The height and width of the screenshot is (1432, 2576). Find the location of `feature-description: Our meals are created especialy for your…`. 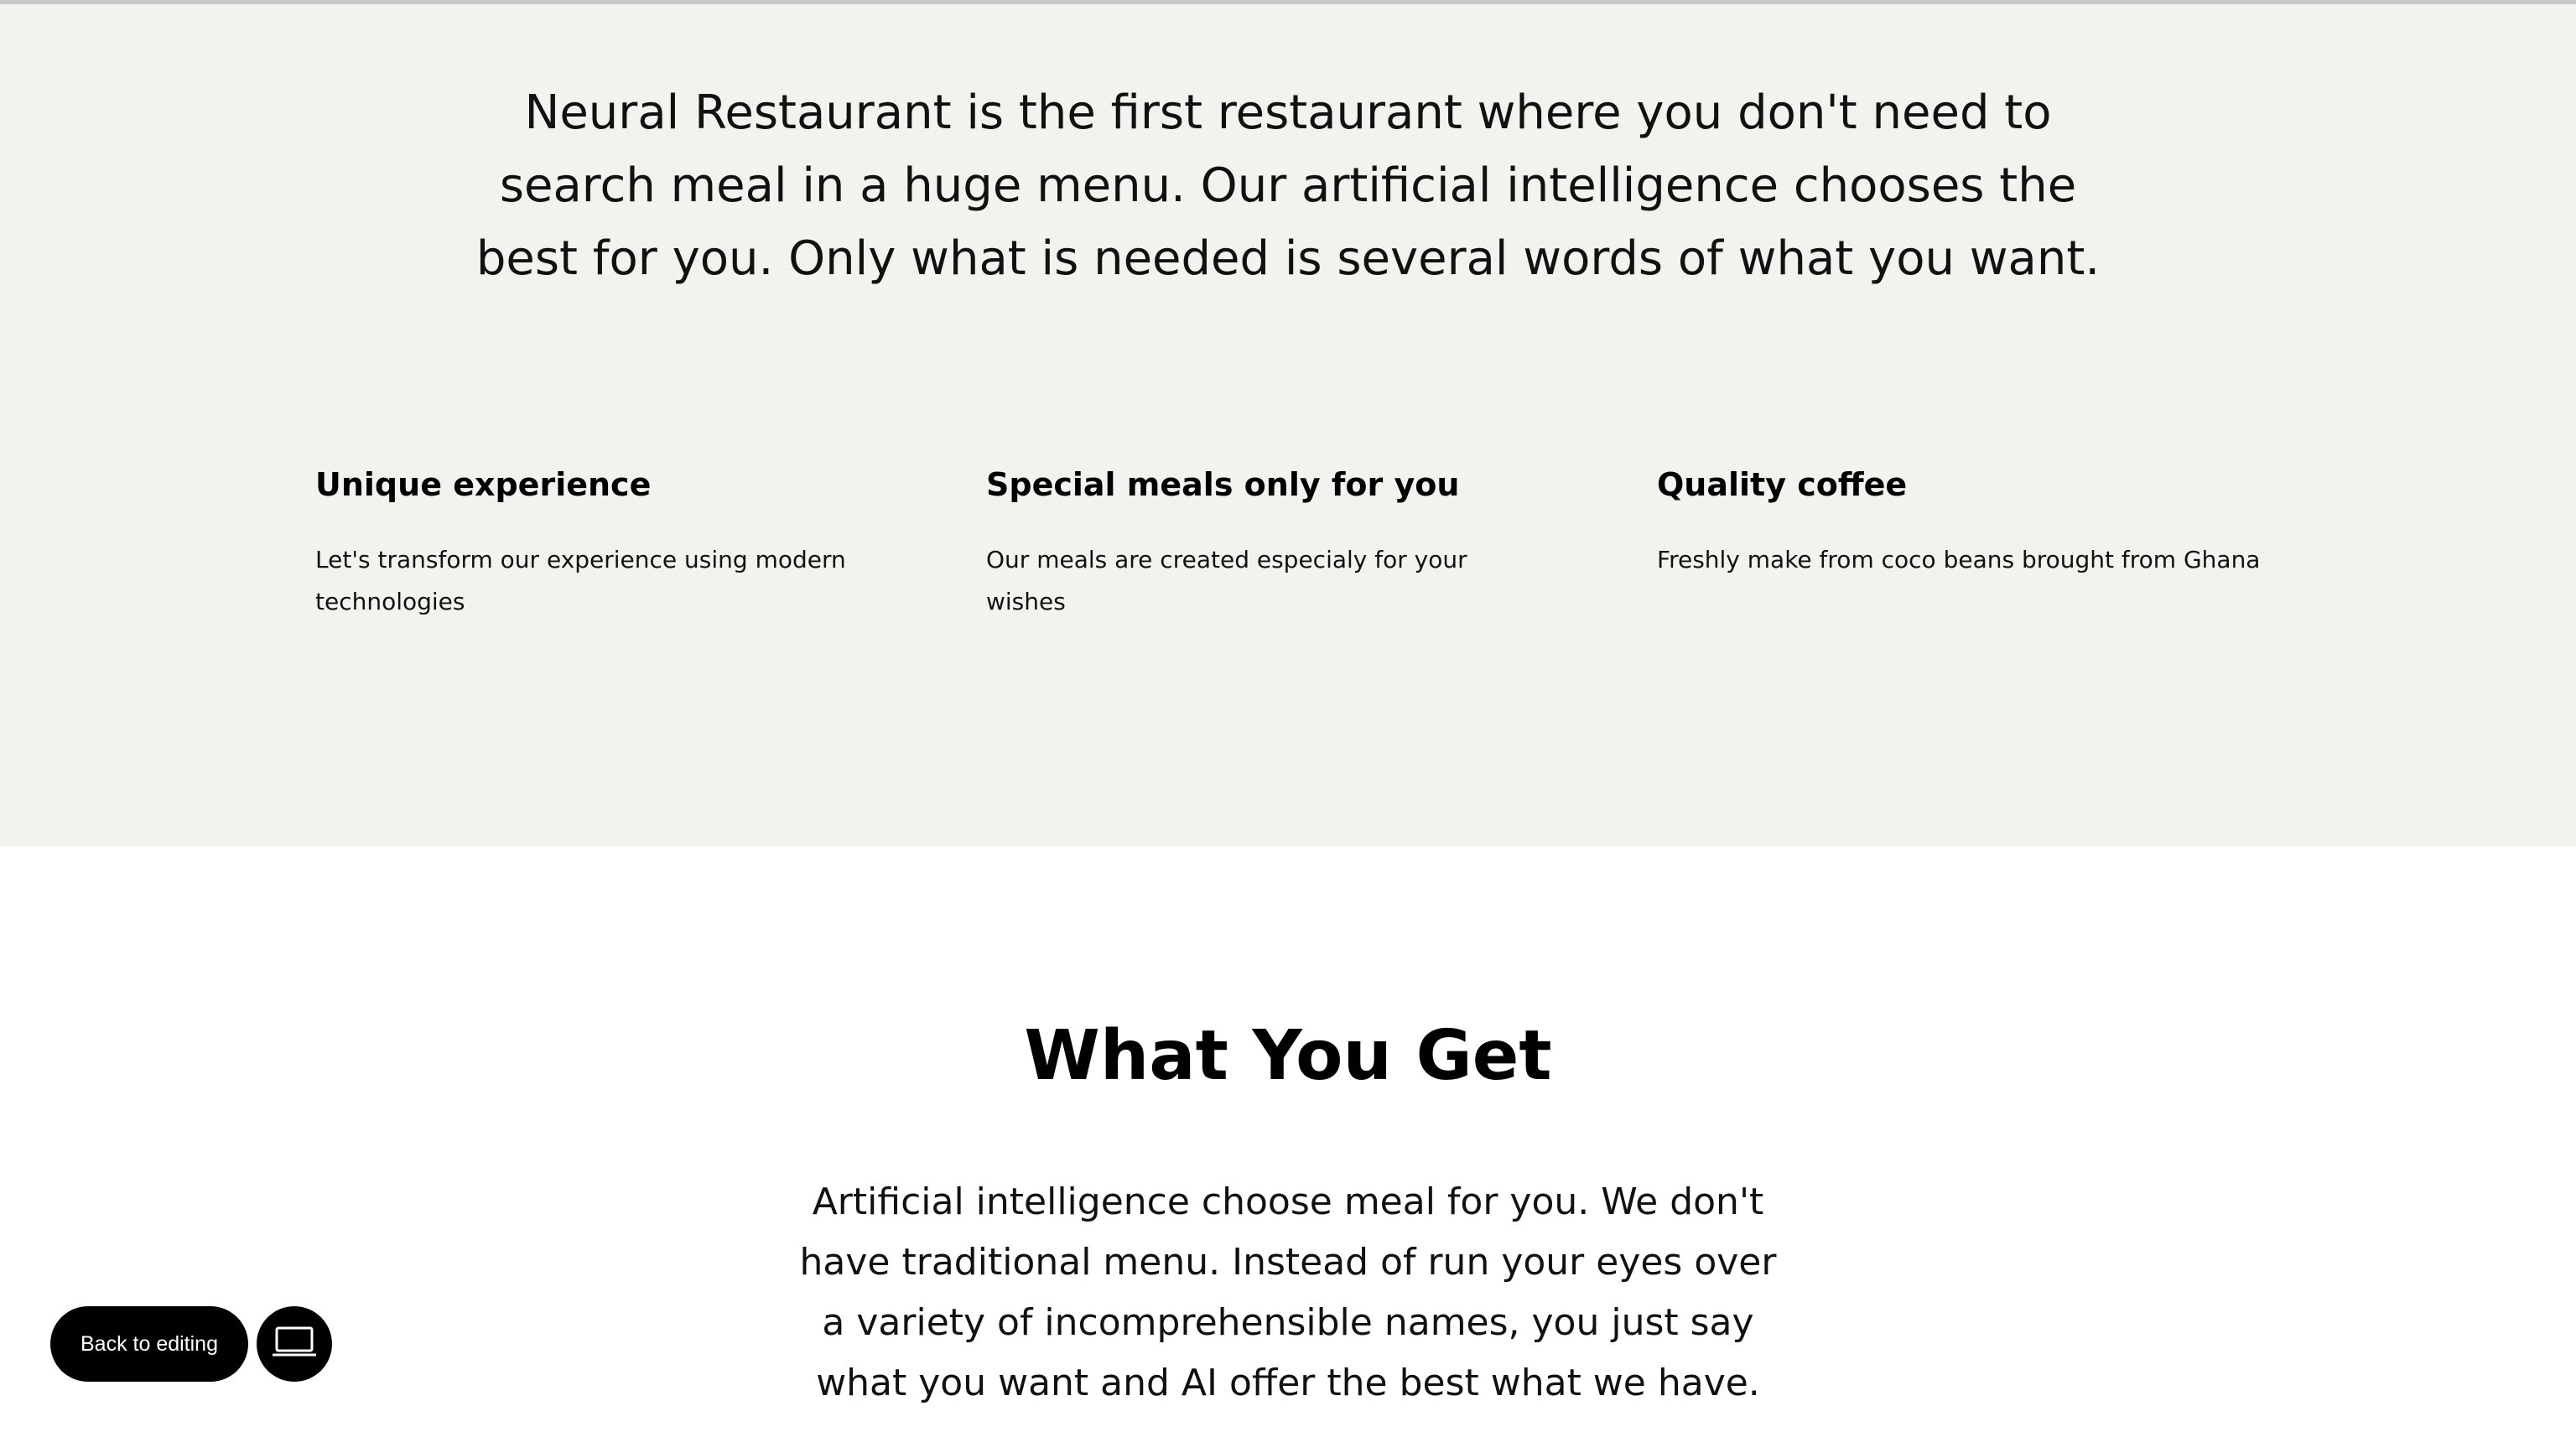

feature-description: Our meals are created especialy for your… is located at coordinates (1226, 580).